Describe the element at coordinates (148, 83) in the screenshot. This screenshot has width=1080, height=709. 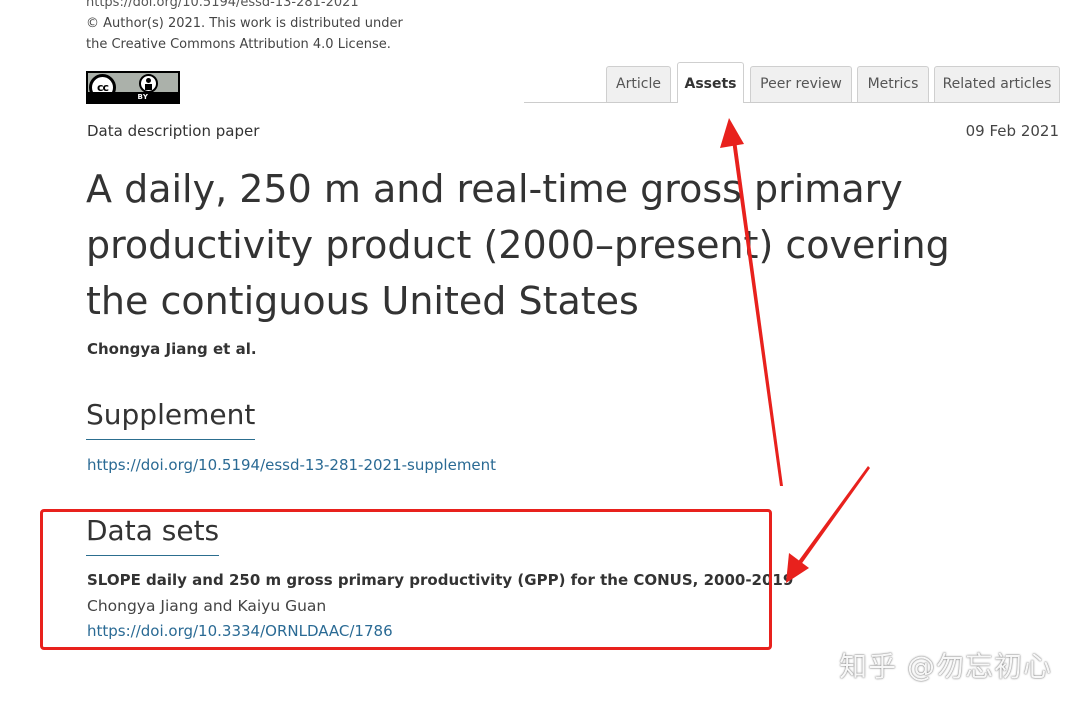
I see `attribution-person-icon` at that location.